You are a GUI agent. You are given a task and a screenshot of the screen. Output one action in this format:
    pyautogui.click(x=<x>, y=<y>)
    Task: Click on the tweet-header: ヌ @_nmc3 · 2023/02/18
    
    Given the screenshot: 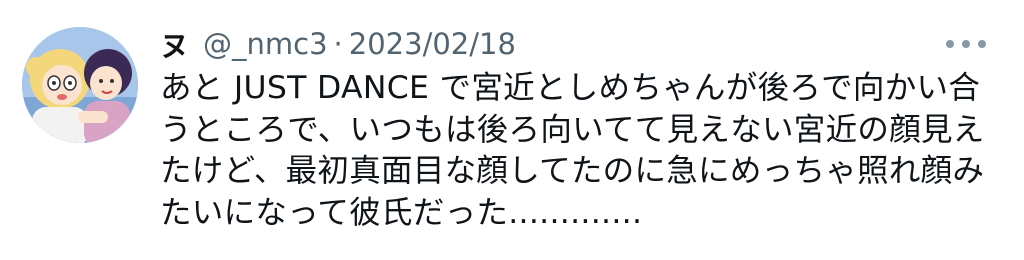 What is the action you would take?
    pyautogui.click(x=338, y=44)
    